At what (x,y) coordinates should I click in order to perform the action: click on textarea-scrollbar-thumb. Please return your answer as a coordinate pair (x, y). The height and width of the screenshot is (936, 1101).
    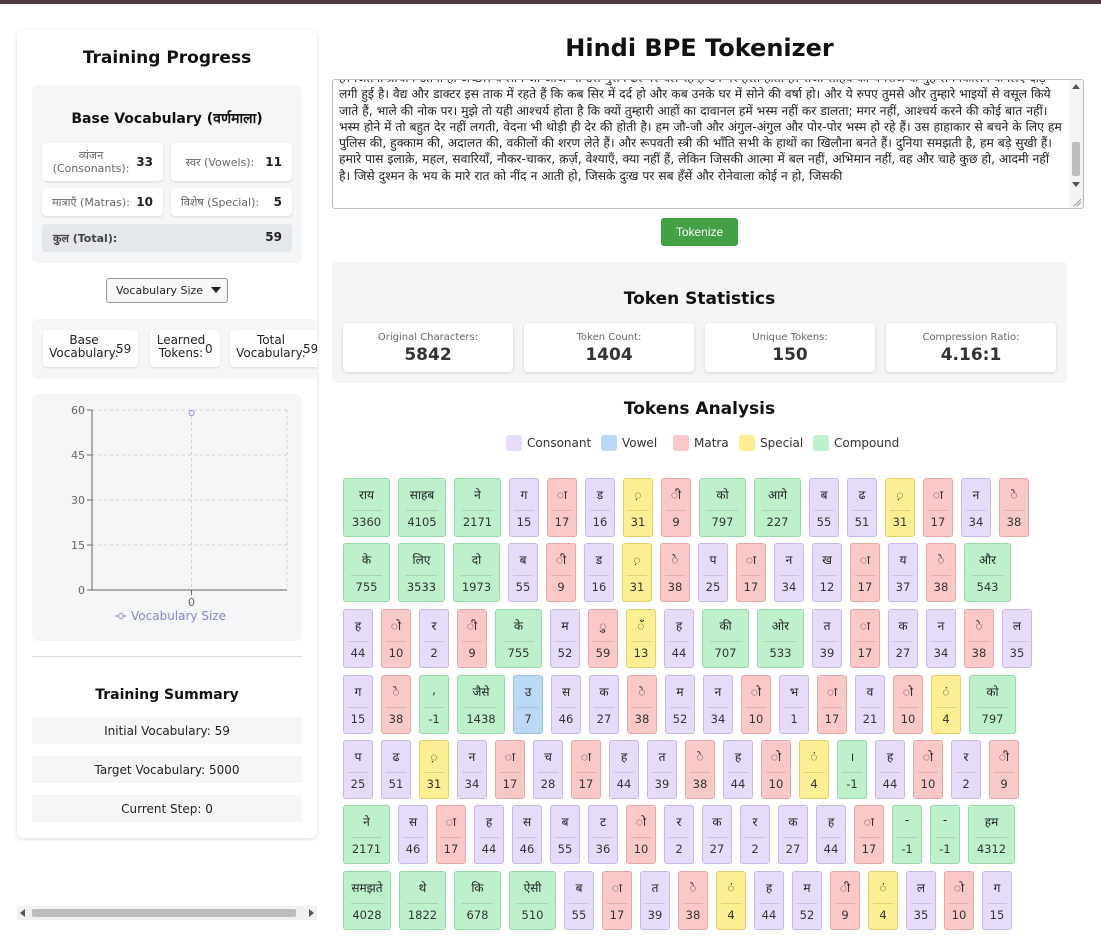
    Looking at the image, I should click on (1076, 159).